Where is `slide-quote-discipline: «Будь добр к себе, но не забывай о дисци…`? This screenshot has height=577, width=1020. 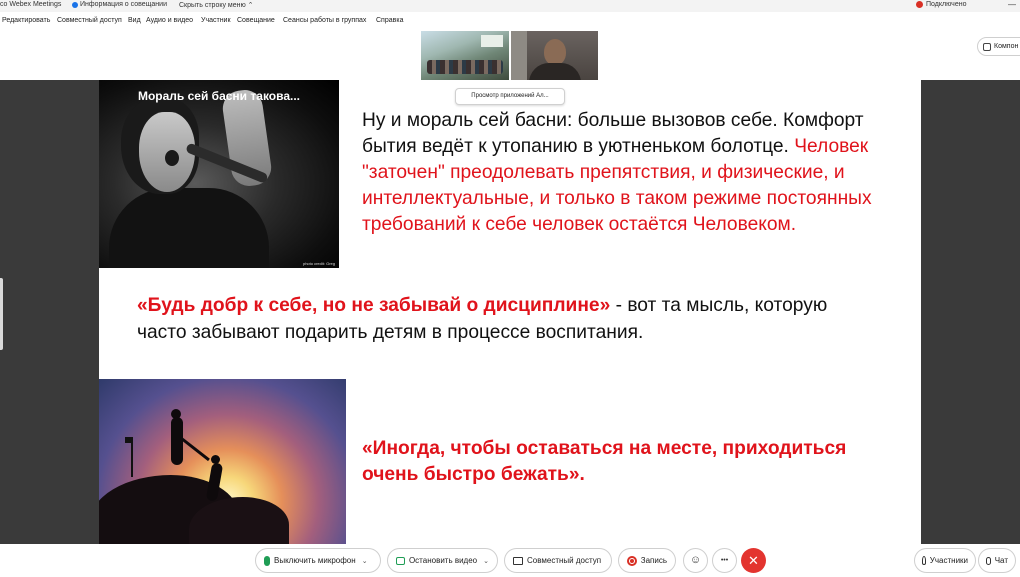
slide-quote-discipline: «Будь добр к себе, но не забывай о дисци… is located at coordinates (507, 319).